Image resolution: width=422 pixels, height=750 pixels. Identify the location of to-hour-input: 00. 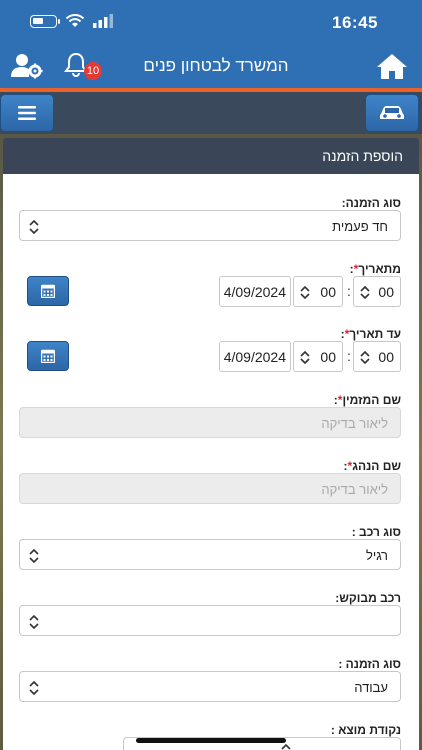
(377, 356).